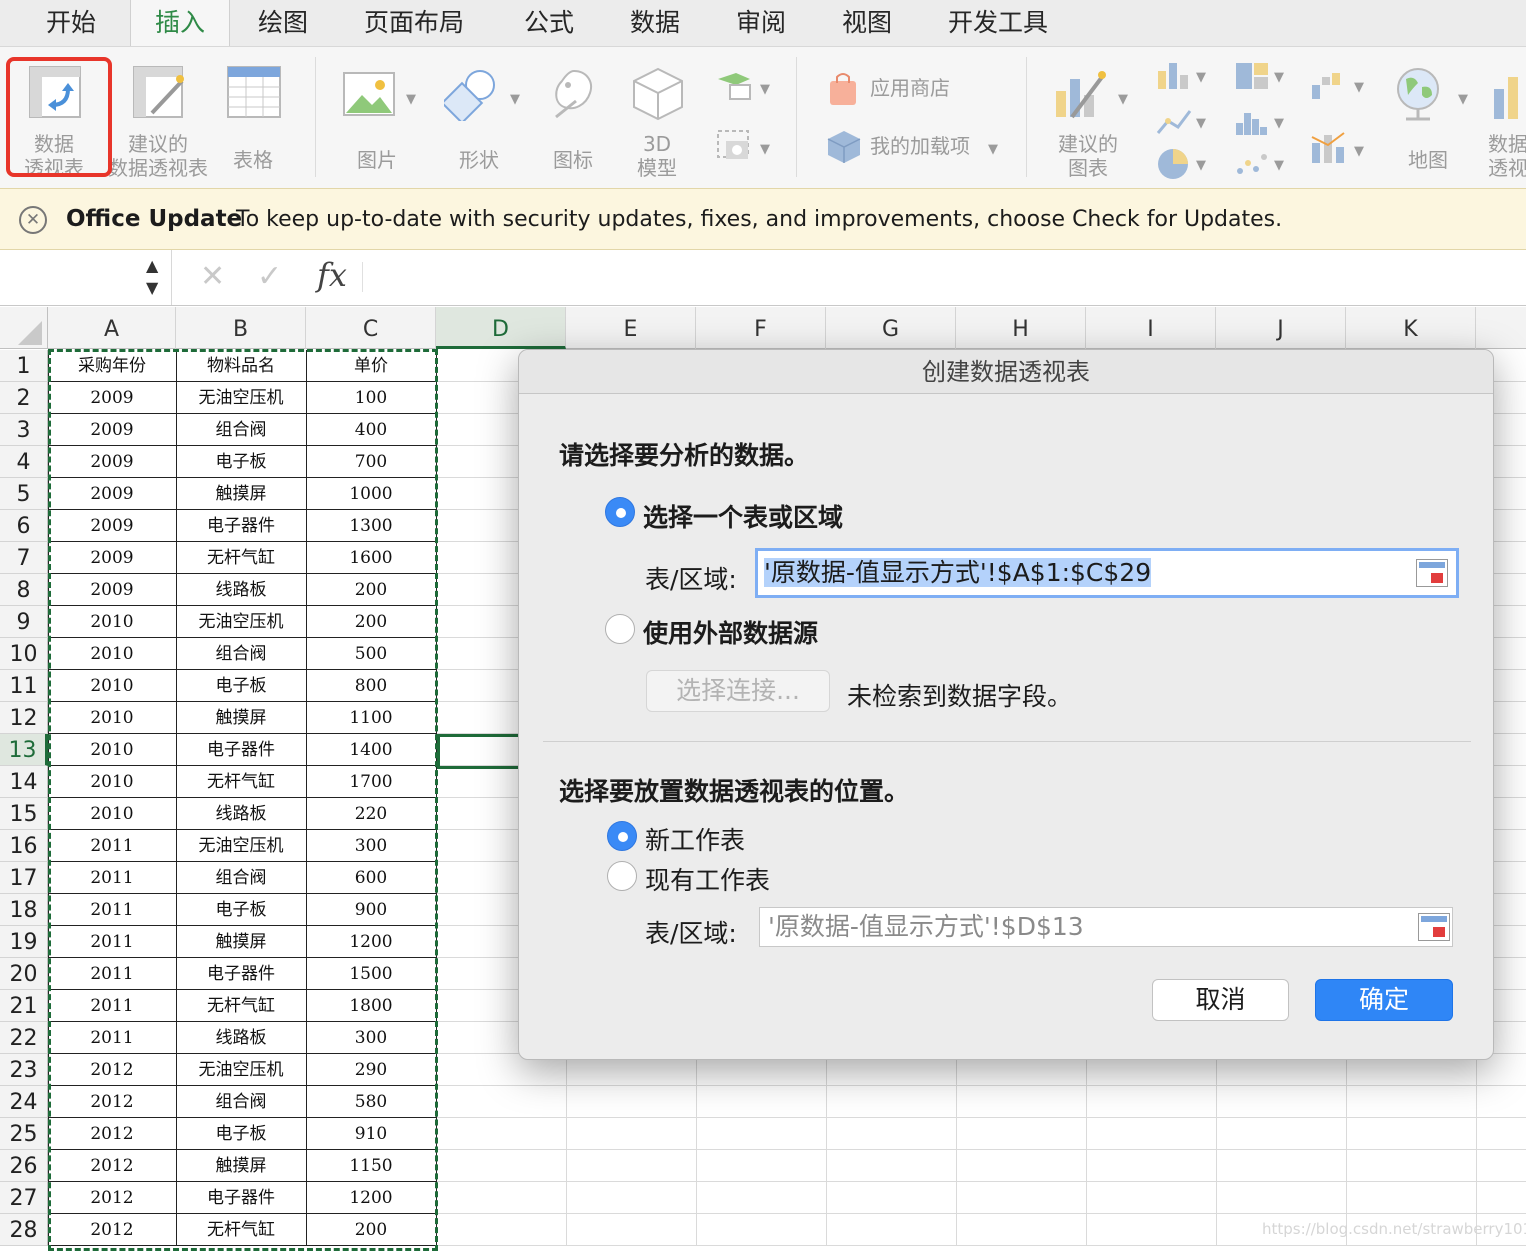 This screenshot has height=1251, width=1526. Describe the element at coordinates (1021, 328) in the screenshot. I see `column-header-h: H` at that location.